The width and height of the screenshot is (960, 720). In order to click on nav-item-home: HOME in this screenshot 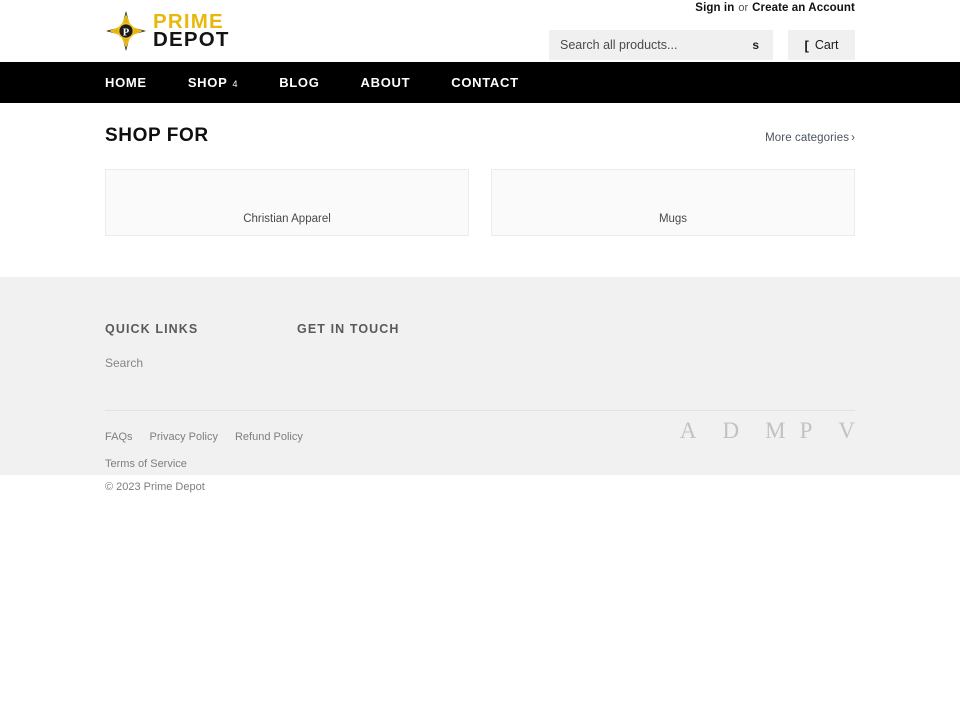, I will do `click(136, 82)`.